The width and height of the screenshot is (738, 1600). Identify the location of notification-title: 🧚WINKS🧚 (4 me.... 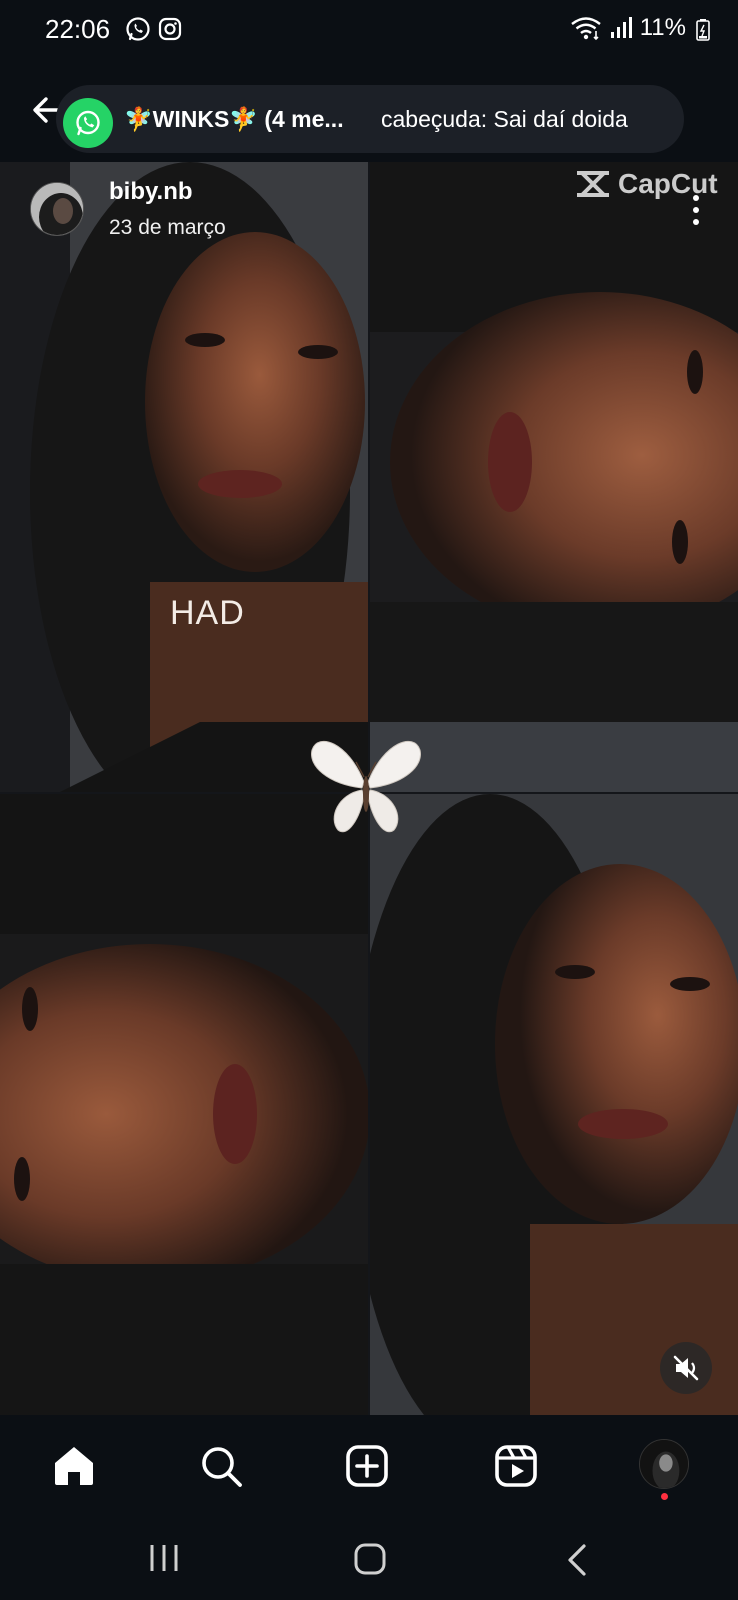
(234, 119).